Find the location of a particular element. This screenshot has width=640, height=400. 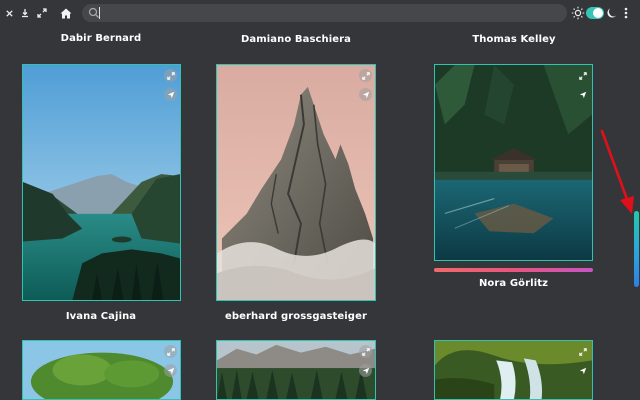

photo-big-tree is located at coordinates (101, 370).